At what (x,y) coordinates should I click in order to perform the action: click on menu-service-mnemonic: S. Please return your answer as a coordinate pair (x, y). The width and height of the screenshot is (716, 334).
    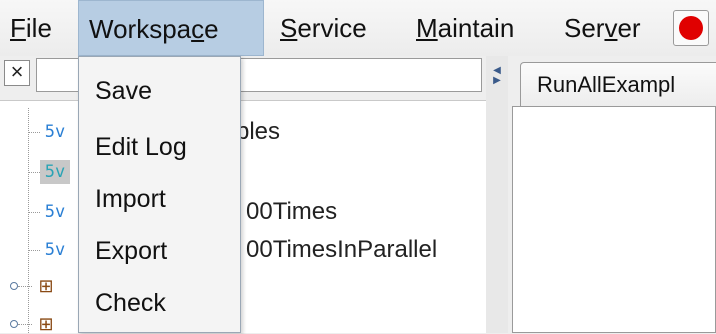
    Looking at the image, I should click on (289, 28).